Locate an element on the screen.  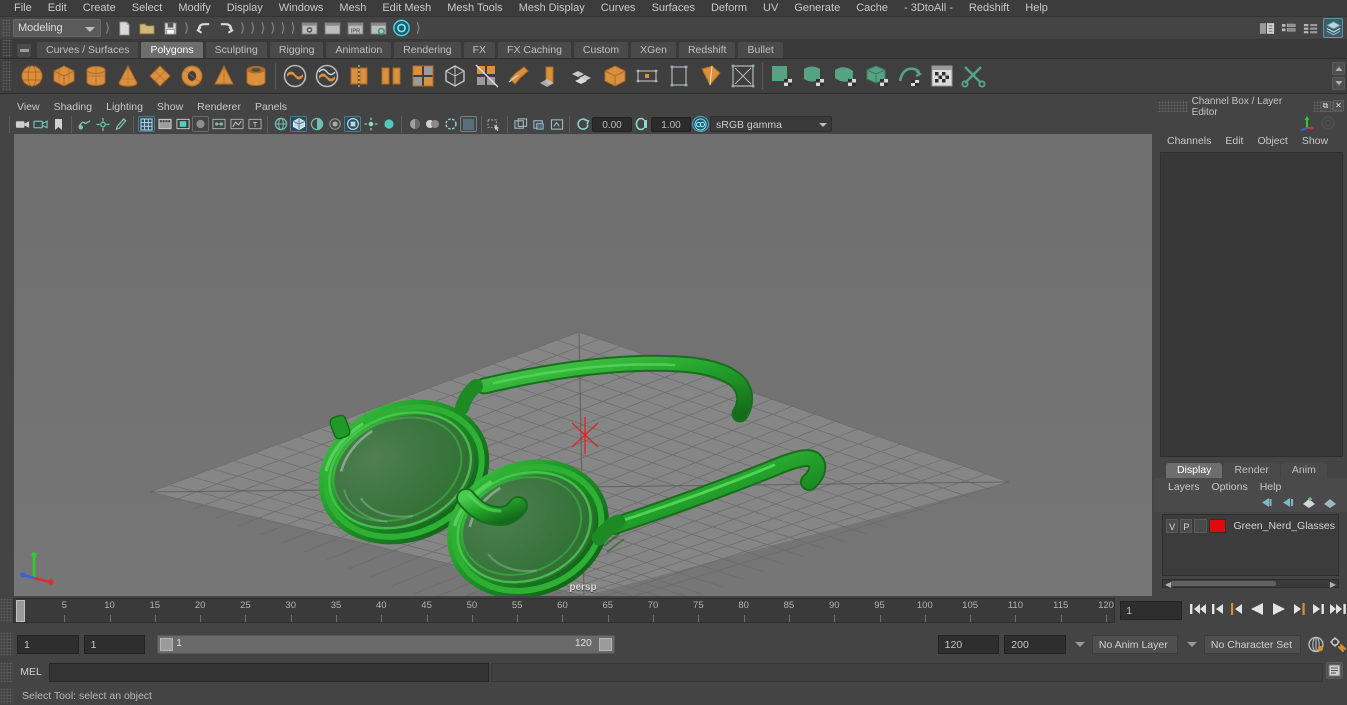
menu-mesh-display: Mesh Display is located at coordinates (552, 8).